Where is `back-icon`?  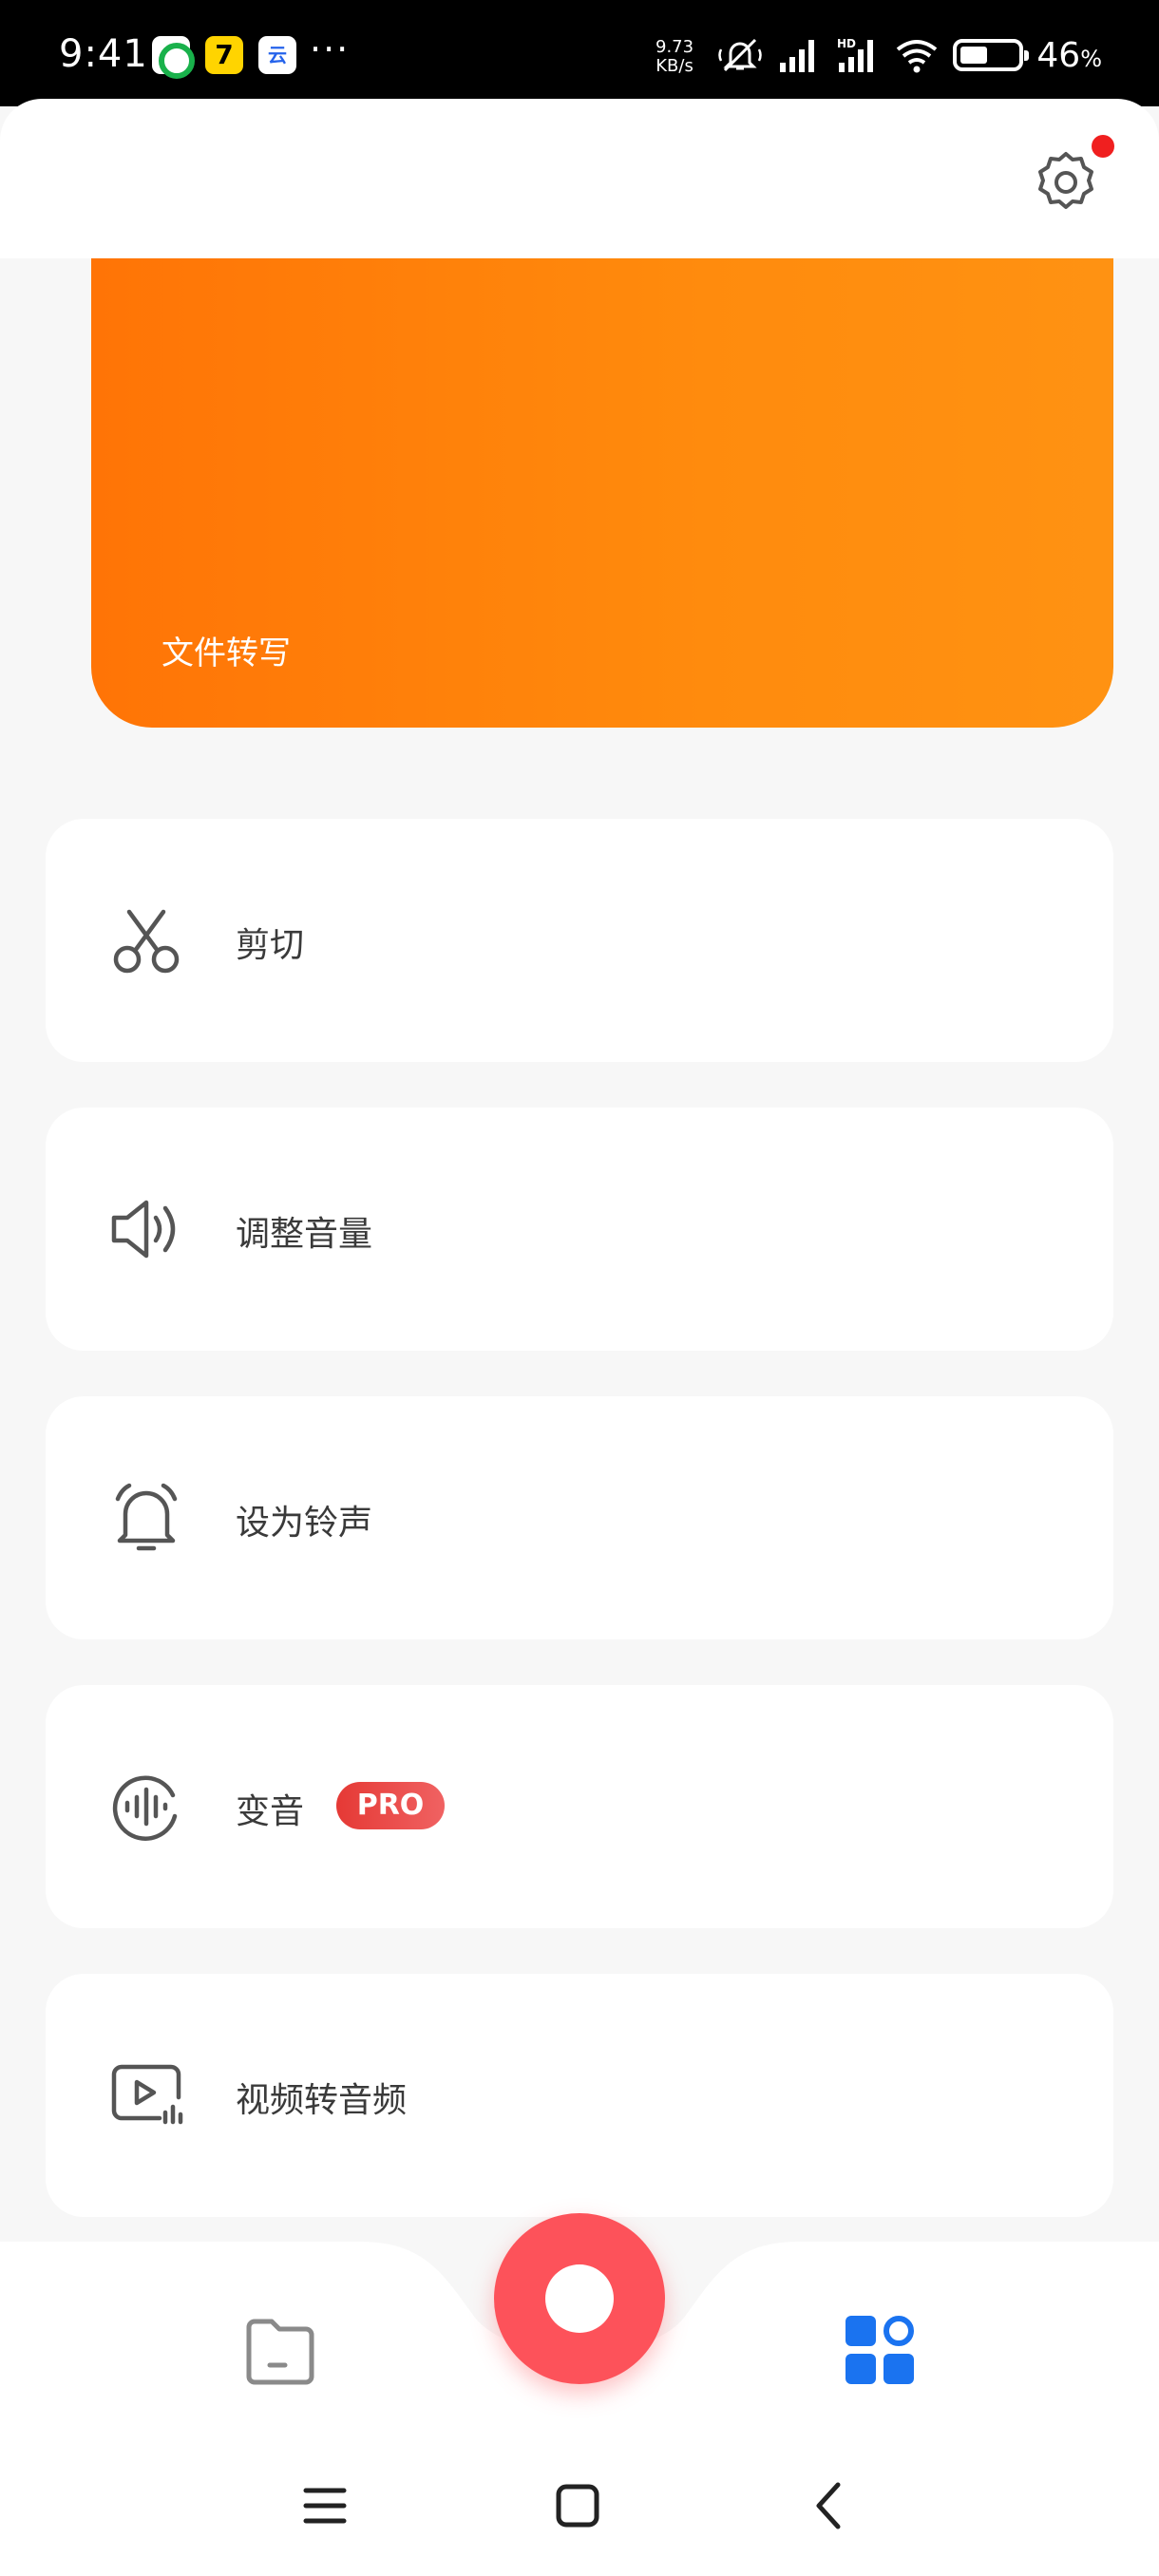 back-icon is located at coordinates (830, 2505).